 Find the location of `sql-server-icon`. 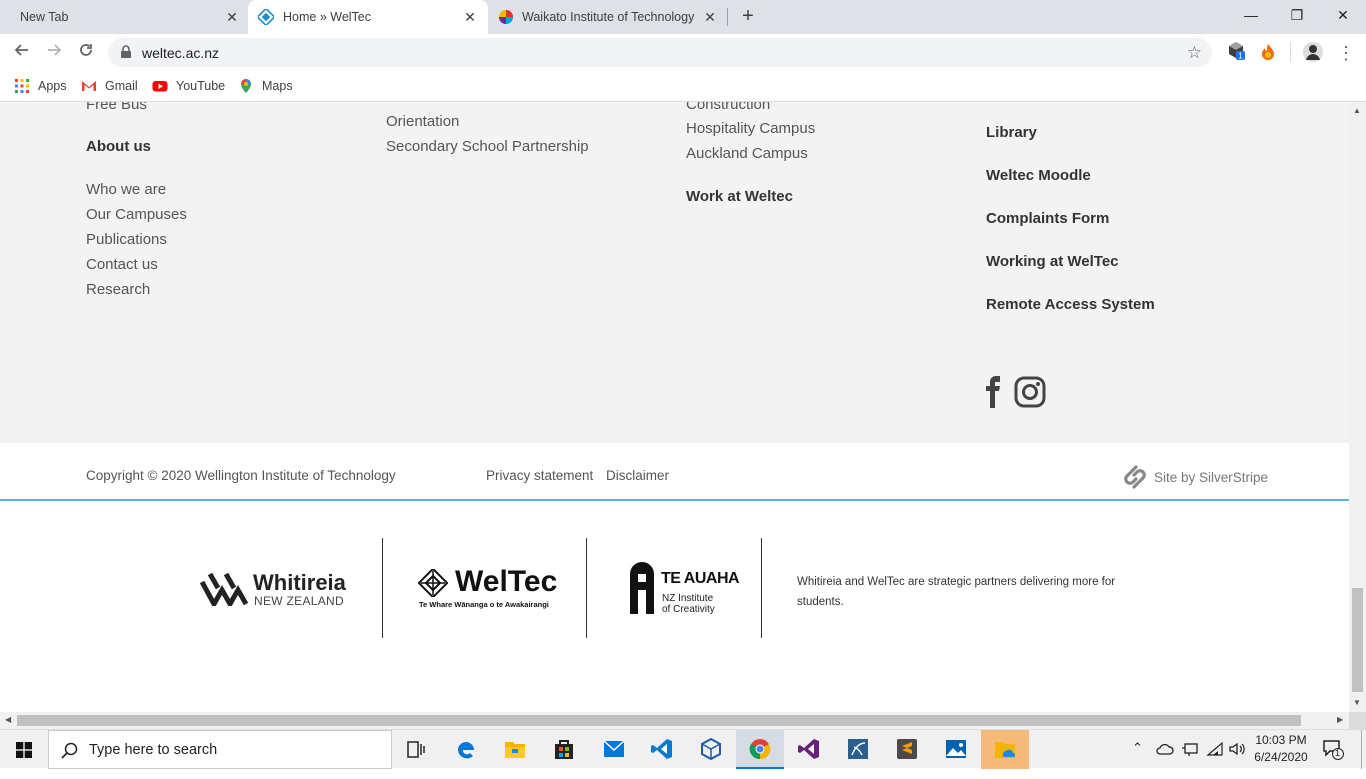

sql-server-icon is located at coordinates (858, 749).